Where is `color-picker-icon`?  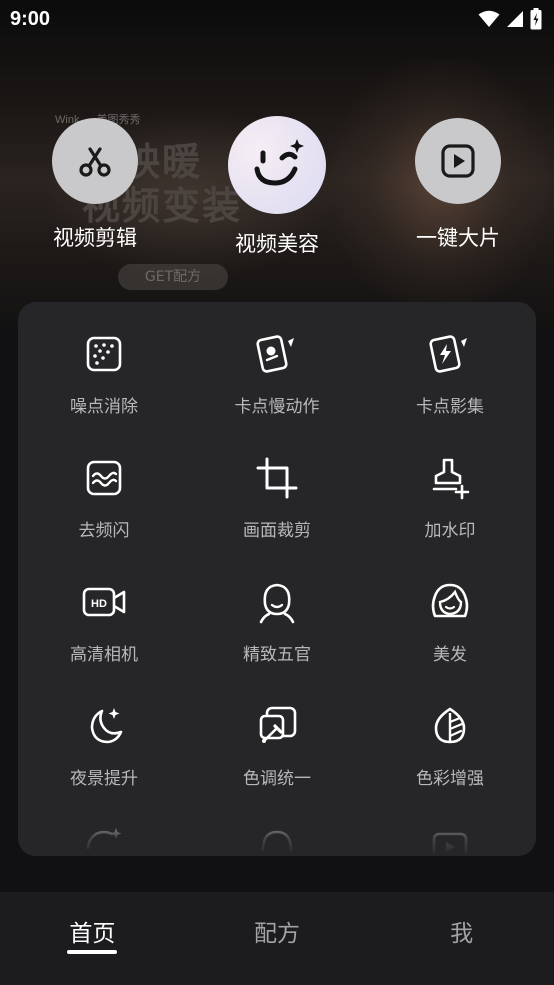
color-picker-icon is located at coordinates (278, 724).